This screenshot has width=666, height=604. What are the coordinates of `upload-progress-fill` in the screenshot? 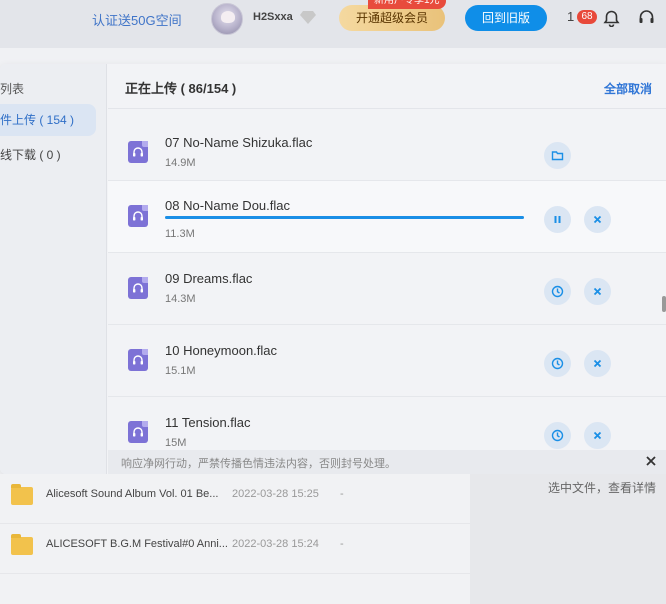 It's located at (344, 217).